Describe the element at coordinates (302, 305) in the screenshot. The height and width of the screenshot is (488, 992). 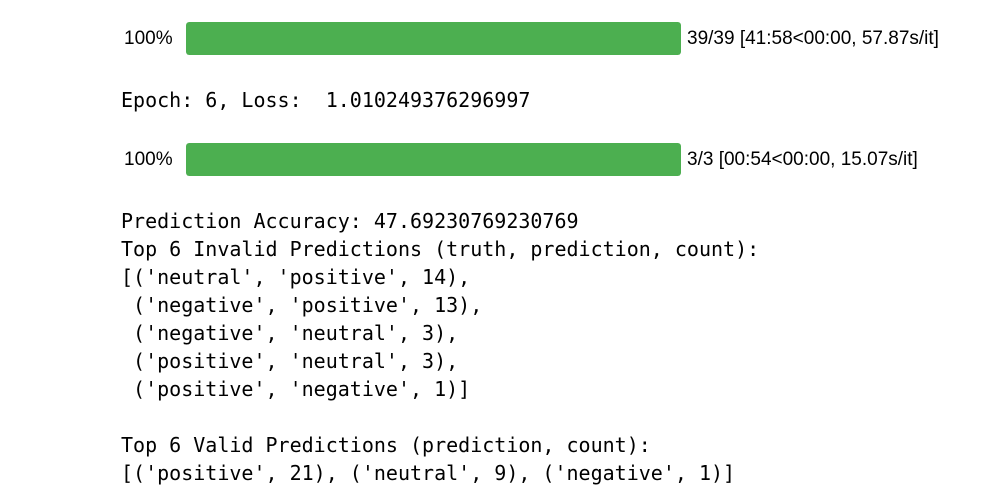
I see `invalid-prediction-row: ('negative', 'positive', 13),` at that location.